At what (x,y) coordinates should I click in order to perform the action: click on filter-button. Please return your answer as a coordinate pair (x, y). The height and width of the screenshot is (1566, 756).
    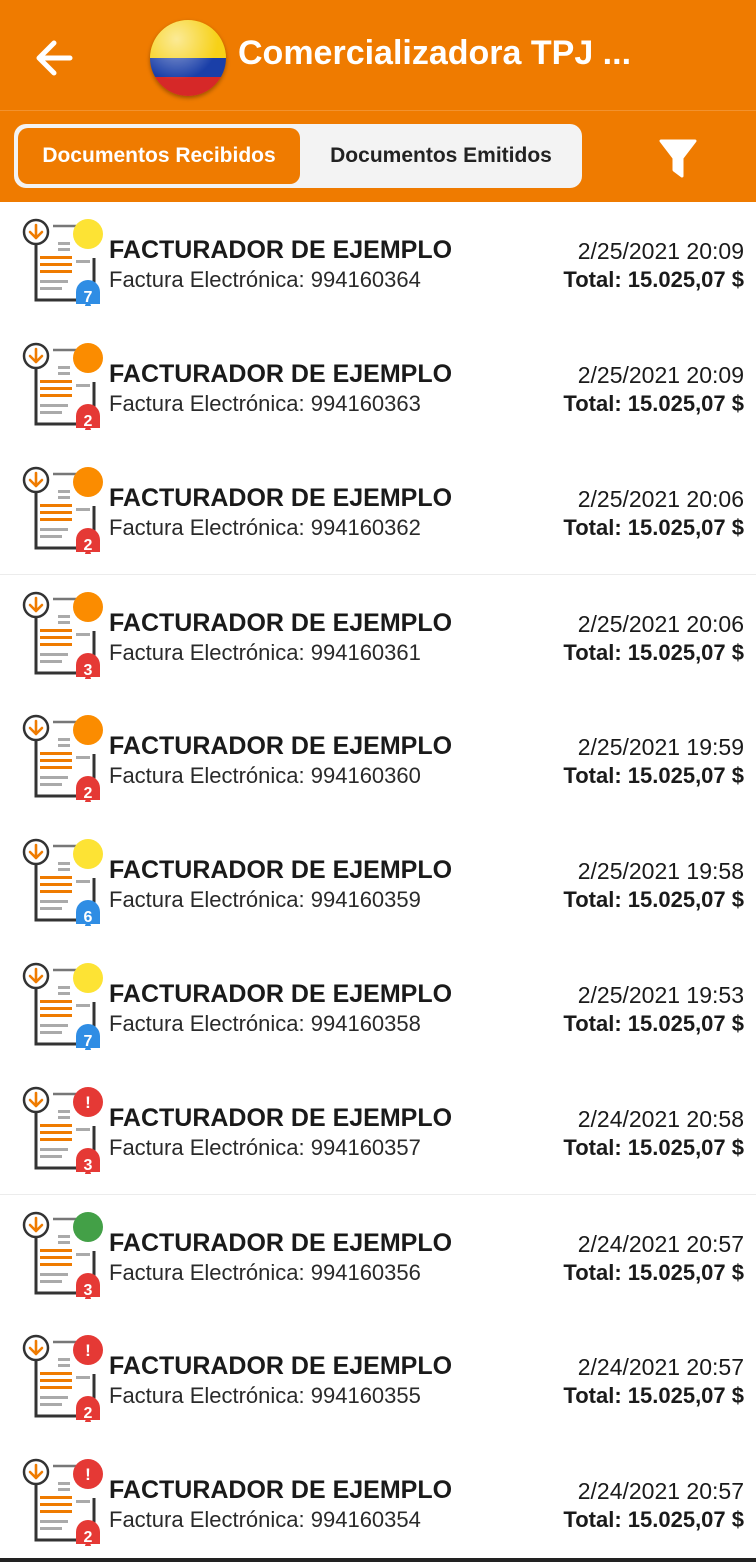
    Looking at the image, I should click on (678, 159).